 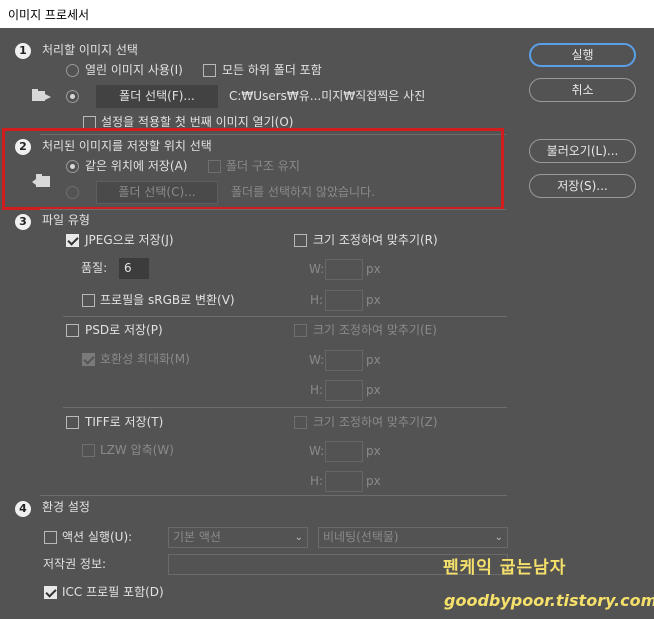 I want to click on tiff-width-input, so click(x=344, y=451).